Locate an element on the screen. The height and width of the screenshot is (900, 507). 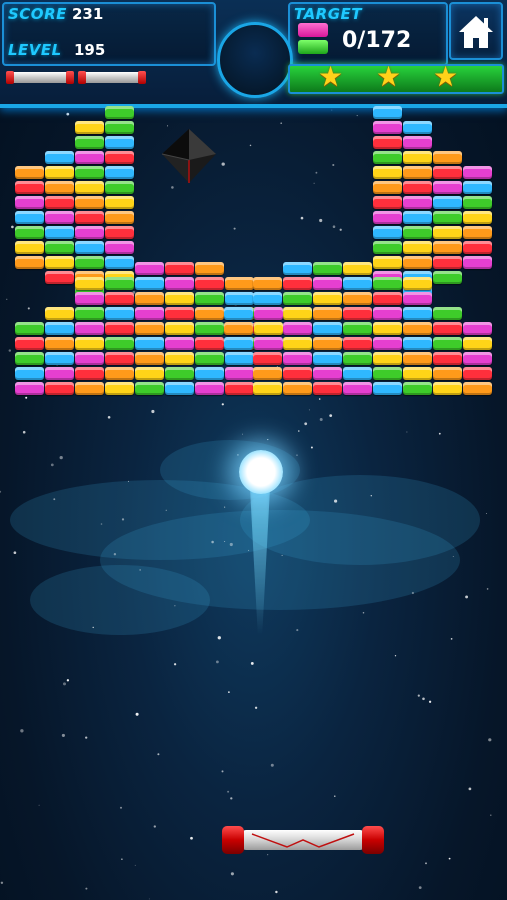
paddle-body is located at coordinates (303, 840).